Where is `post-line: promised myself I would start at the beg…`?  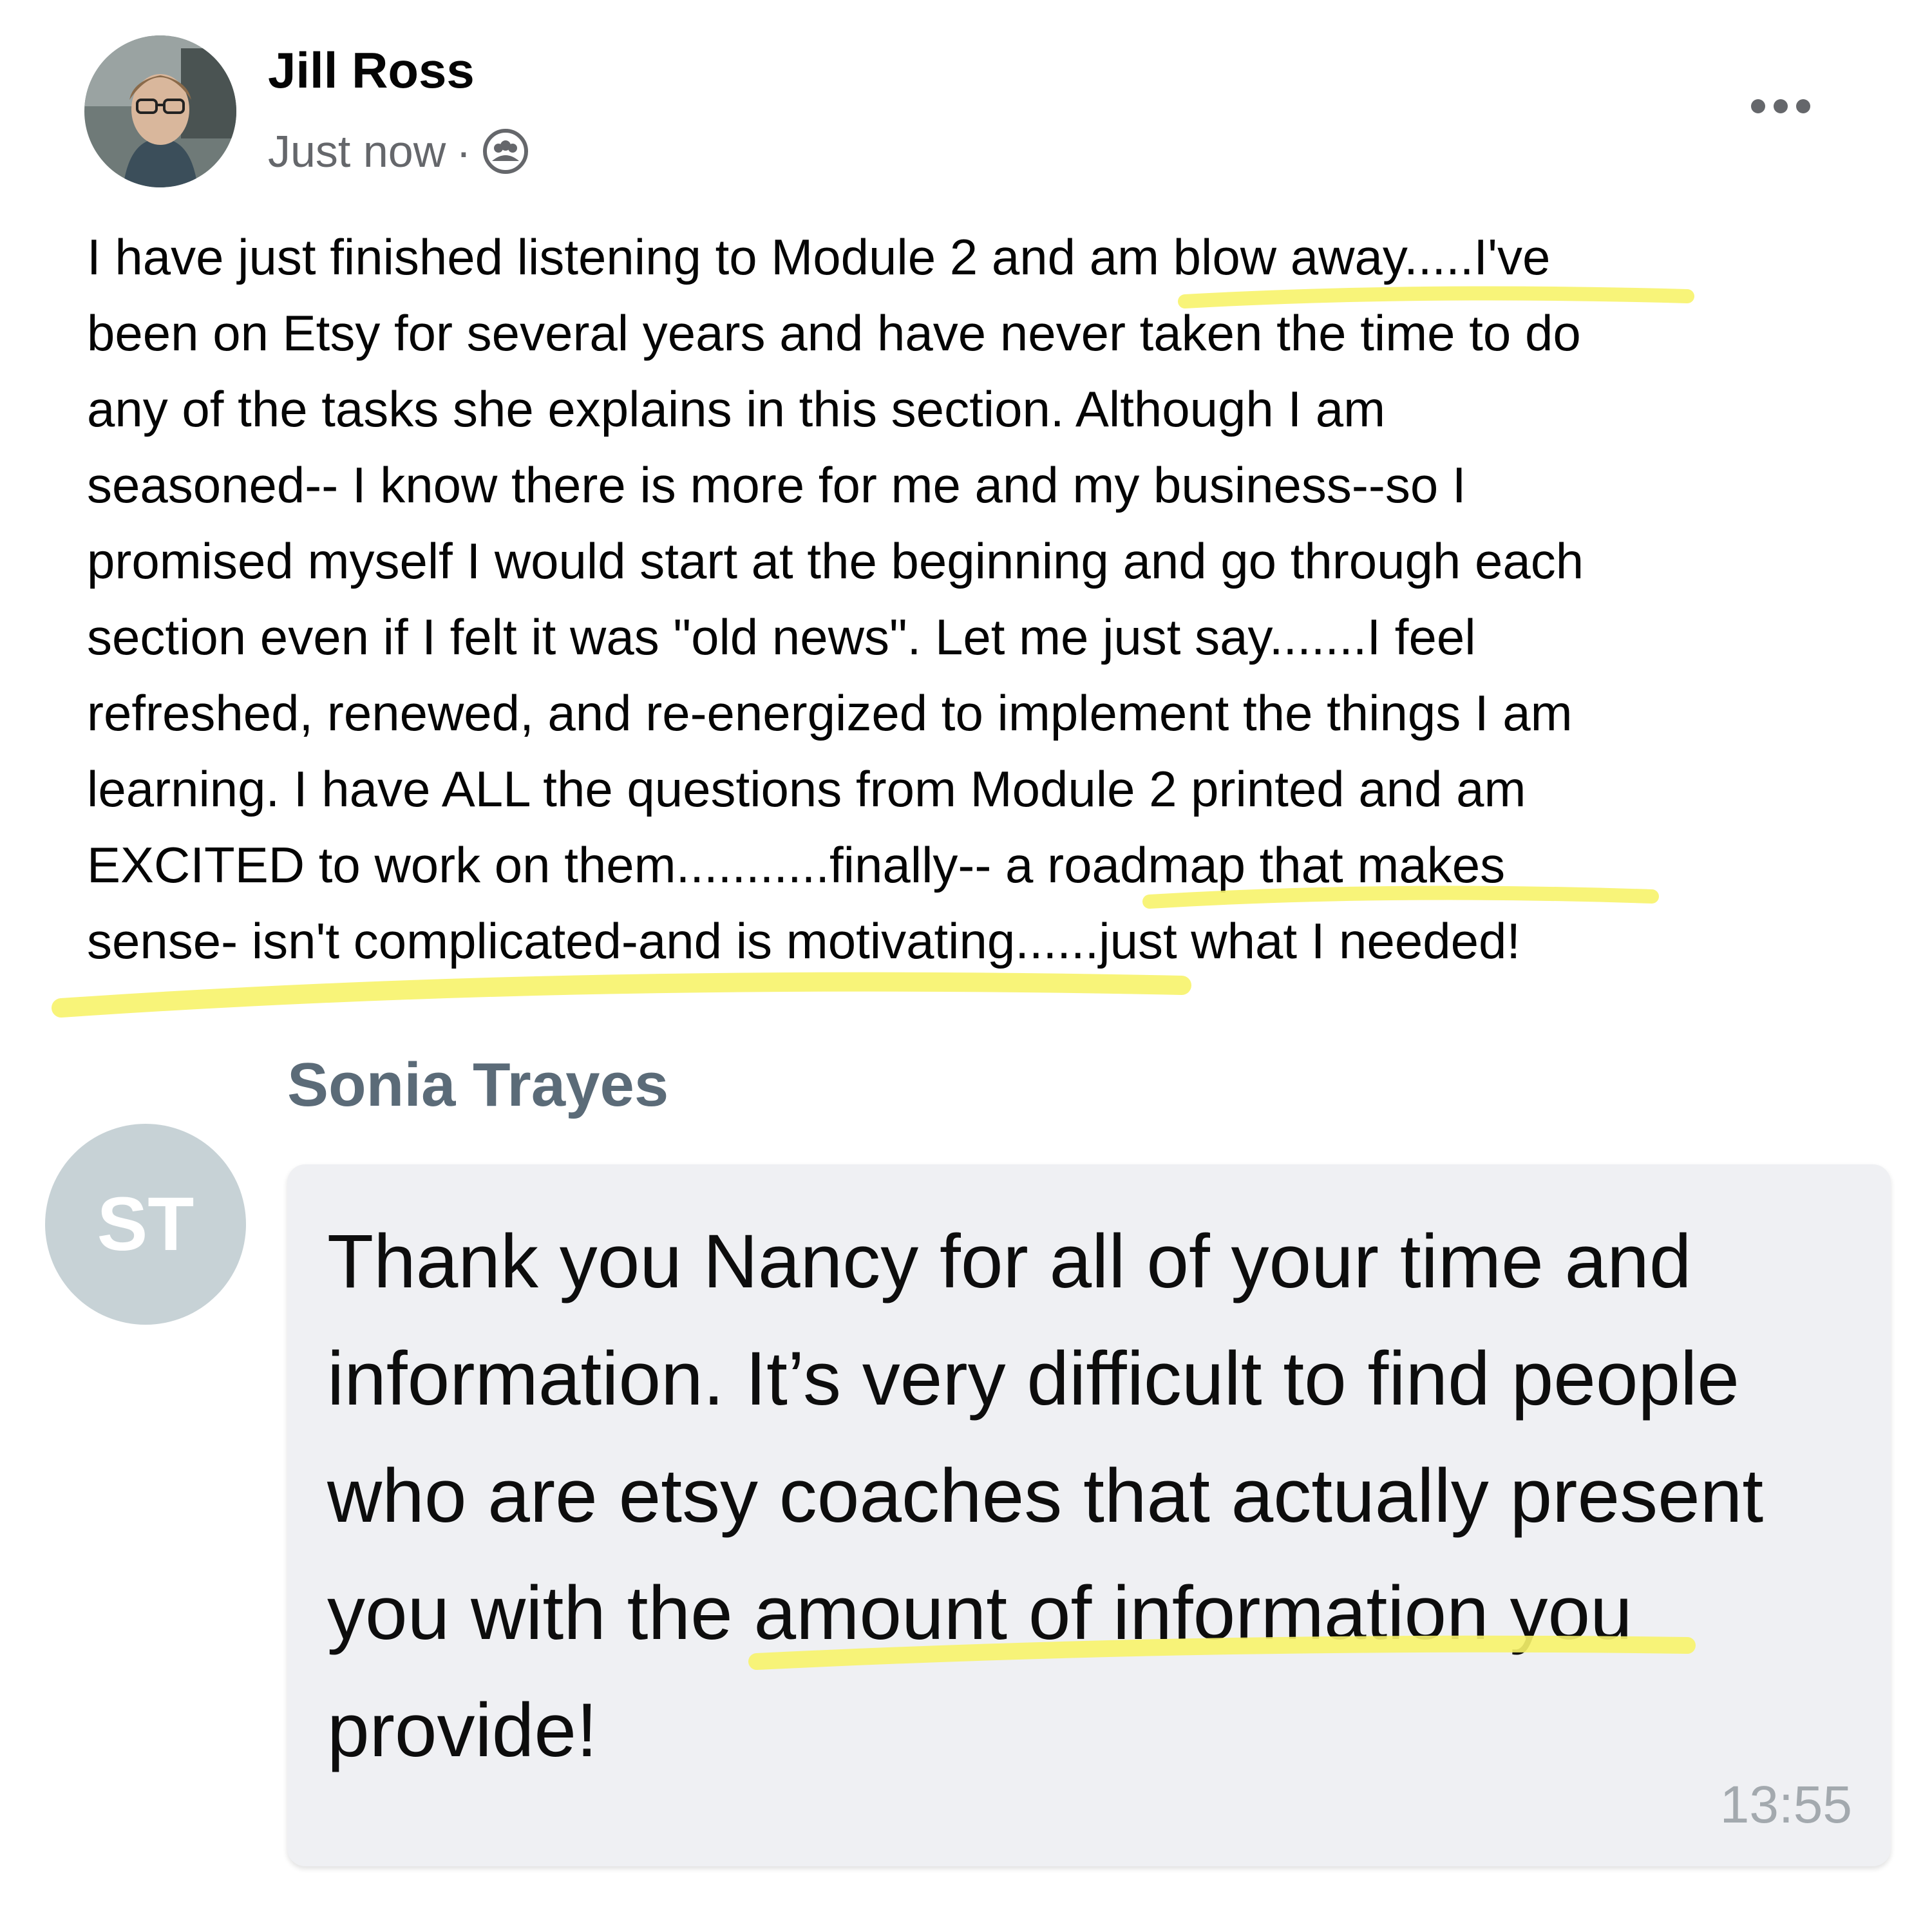
post-line: promised myself I would start at the beg… is located at coordinates (836, 561).